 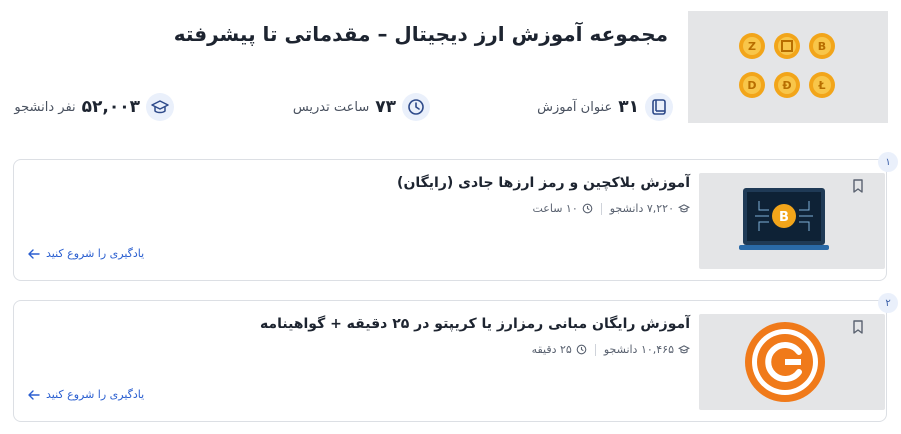 I want to click on course-students: ۱۰,۴۶۵ دانشجو, so click(x=638, y=349).